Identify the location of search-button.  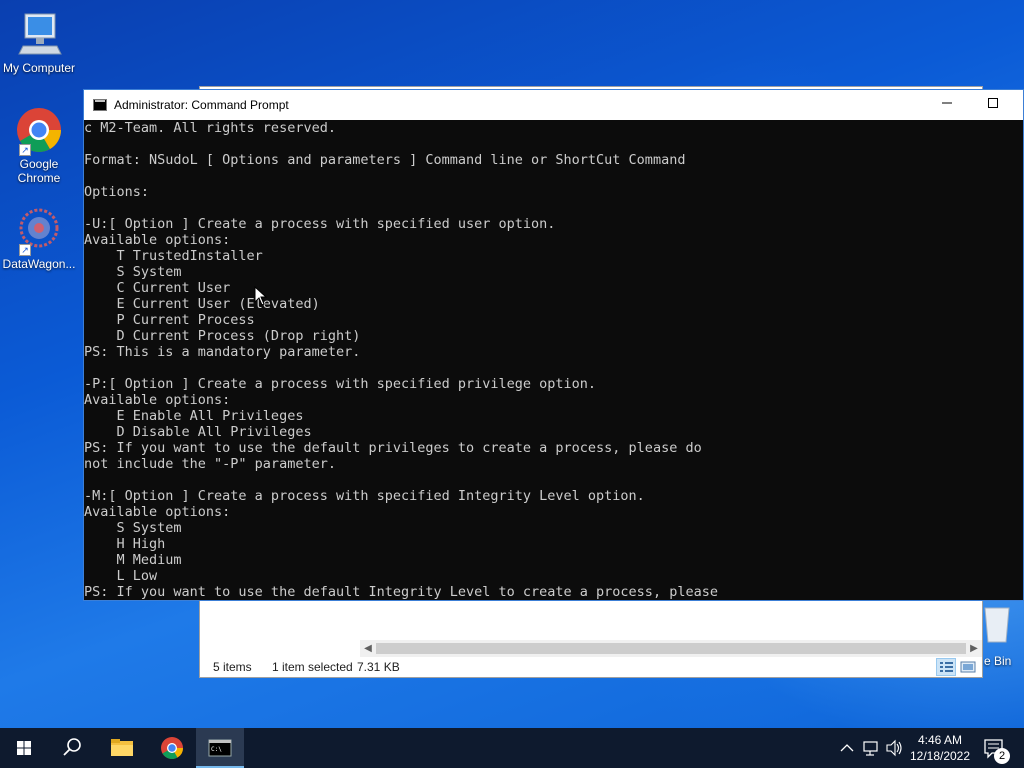
(72, 748).